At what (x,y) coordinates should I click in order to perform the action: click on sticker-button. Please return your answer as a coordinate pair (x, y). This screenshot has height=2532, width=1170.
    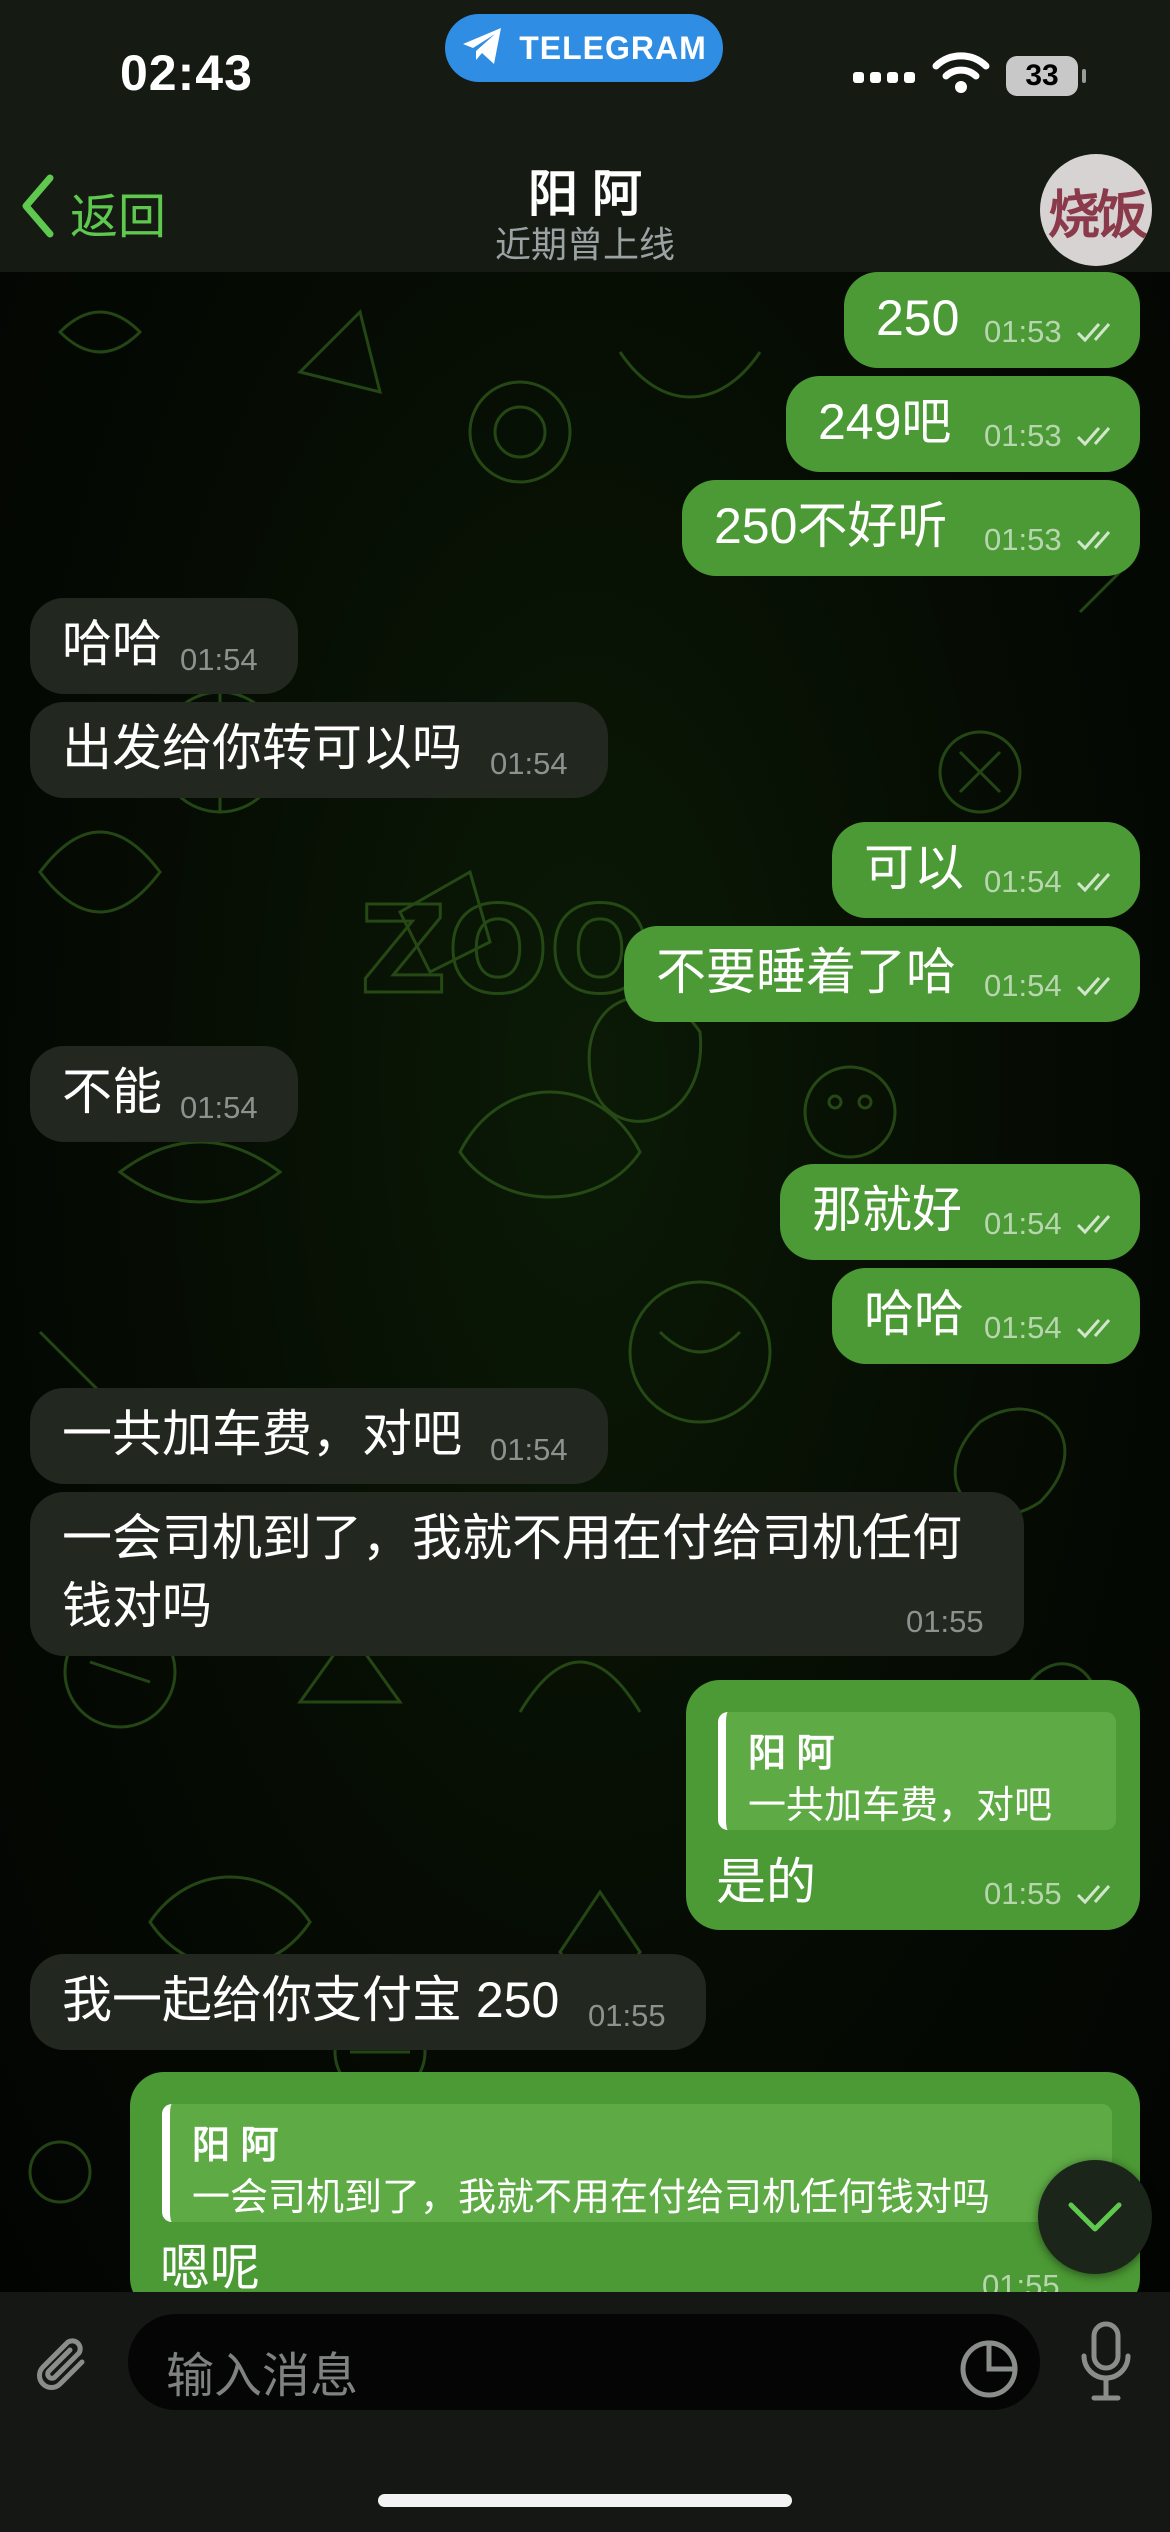
    Looking at the image, I should click on (989, 2371).